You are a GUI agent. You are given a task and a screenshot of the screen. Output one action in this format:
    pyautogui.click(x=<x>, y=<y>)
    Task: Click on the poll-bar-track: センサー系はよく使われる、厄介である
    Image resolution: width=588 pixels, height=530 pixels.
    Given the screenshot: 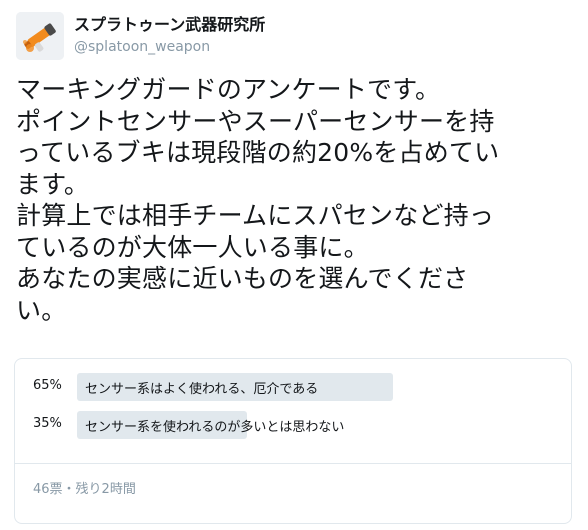 What is the action you would take?
    pyautogui.click(x=316, y=387)
    